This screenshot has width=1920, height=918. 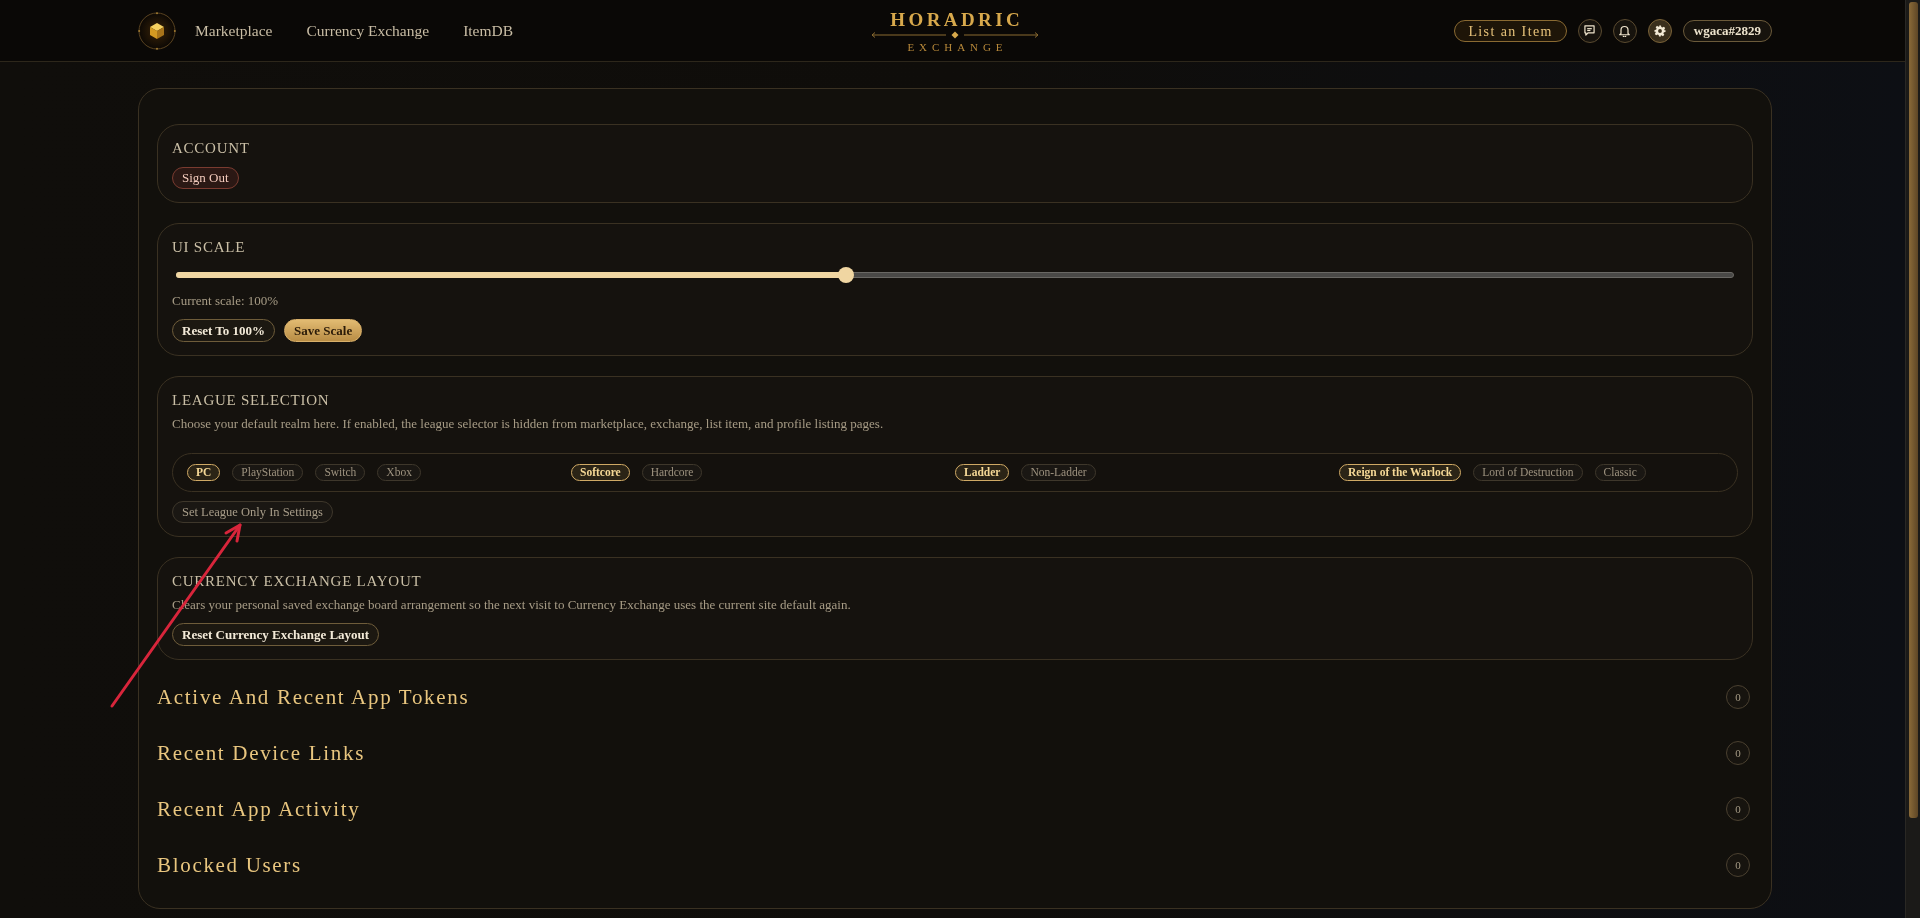 I want to click on section-heading: Recent App Activity, so click(x=259, y=809).